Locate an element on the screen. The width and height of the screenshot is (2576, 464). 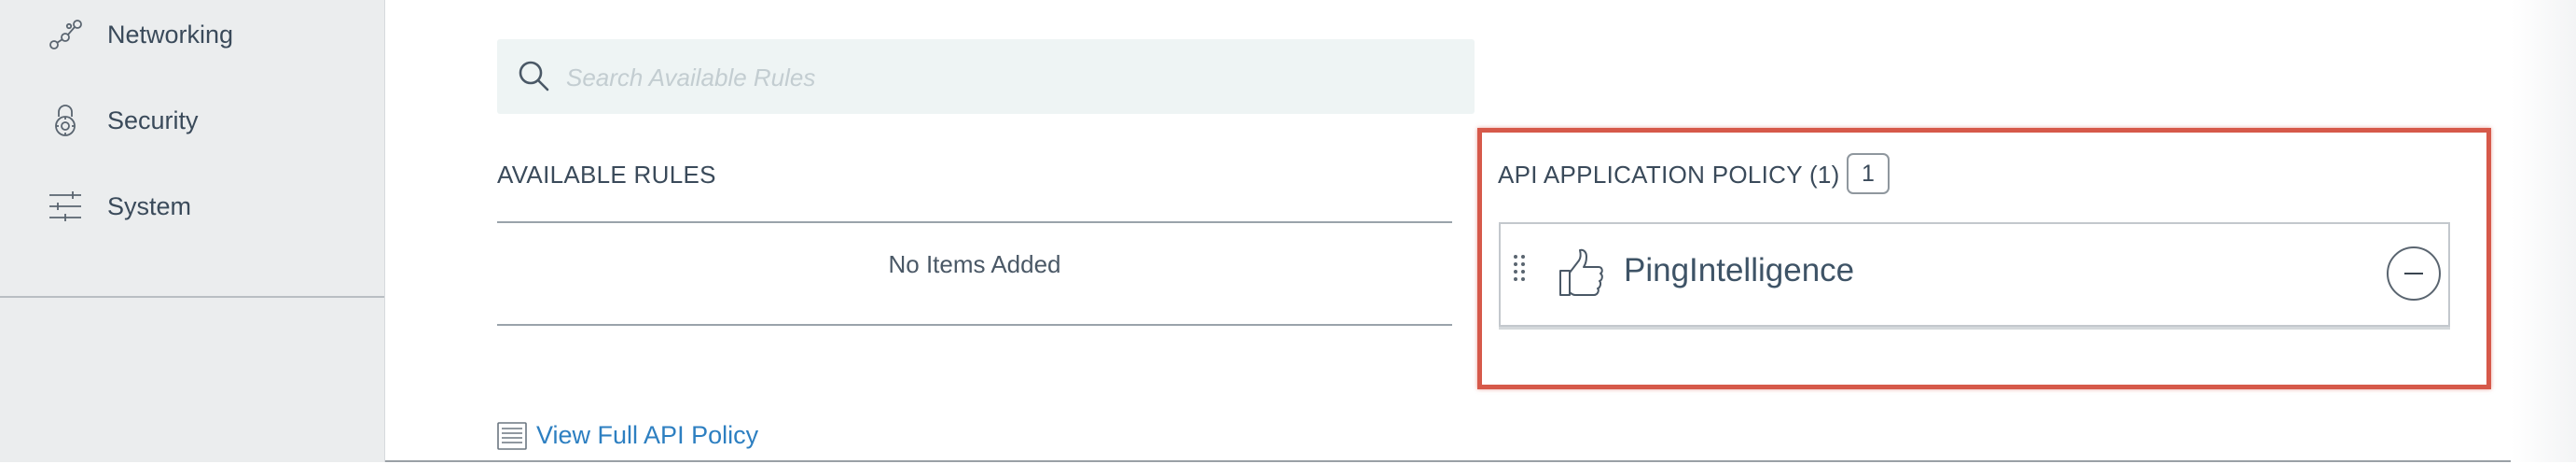
policy-count-badge: 1 is located at coordinates (1868, 173).